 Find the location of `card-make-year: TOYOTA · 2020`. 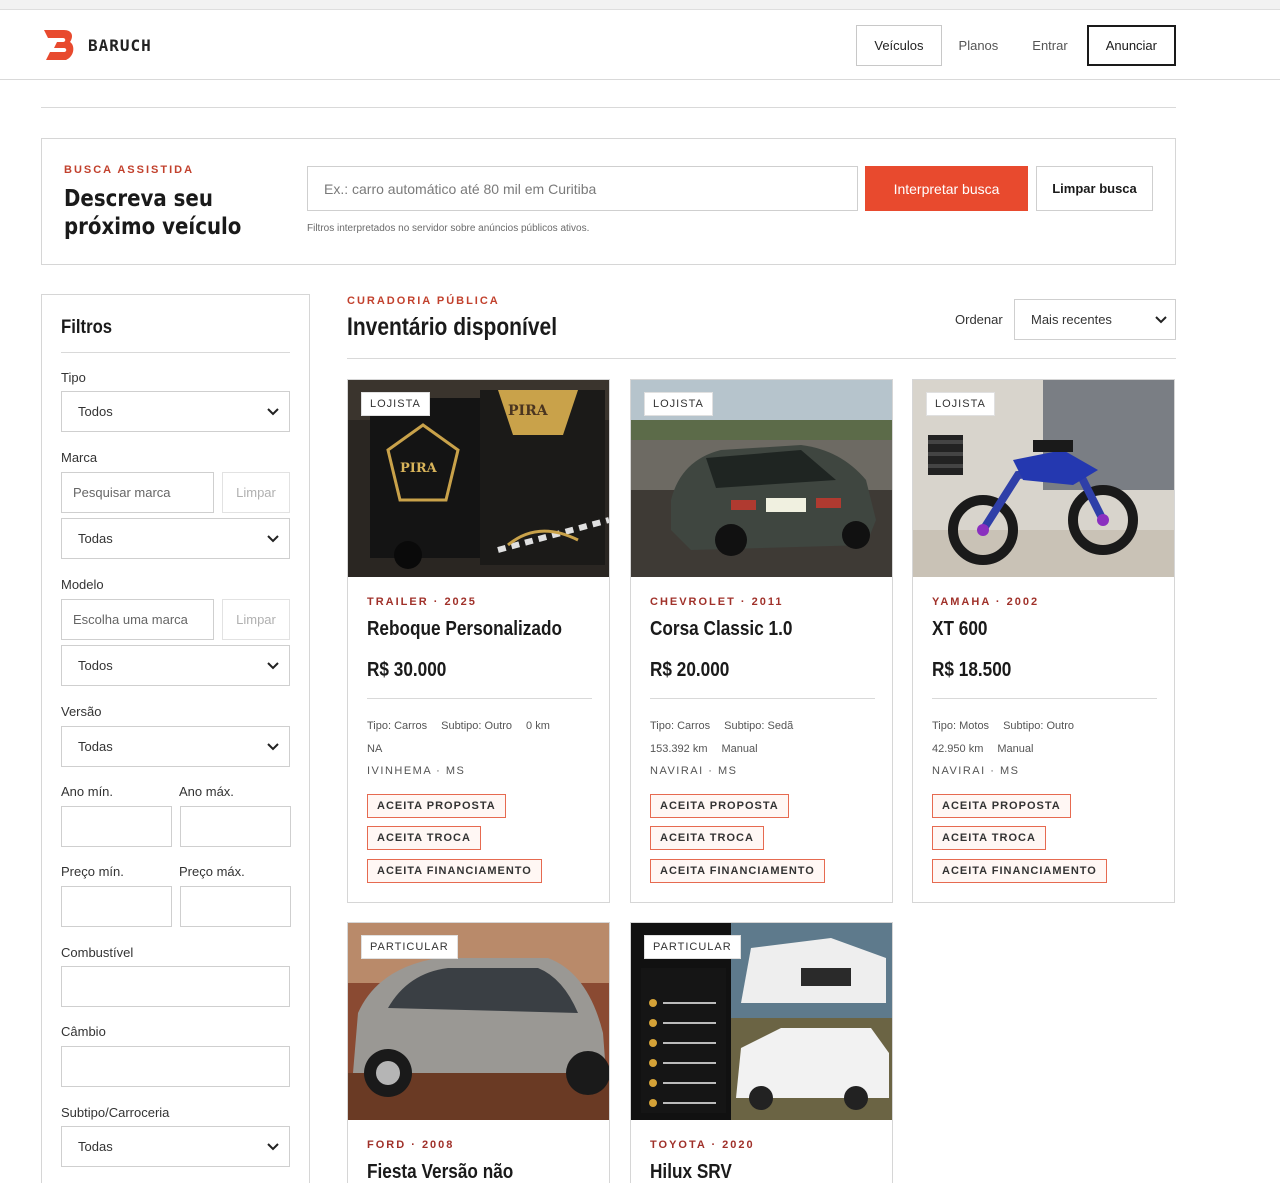

card-make-year: TOYOTA · 2020 is located at coordinates (702, 1145).